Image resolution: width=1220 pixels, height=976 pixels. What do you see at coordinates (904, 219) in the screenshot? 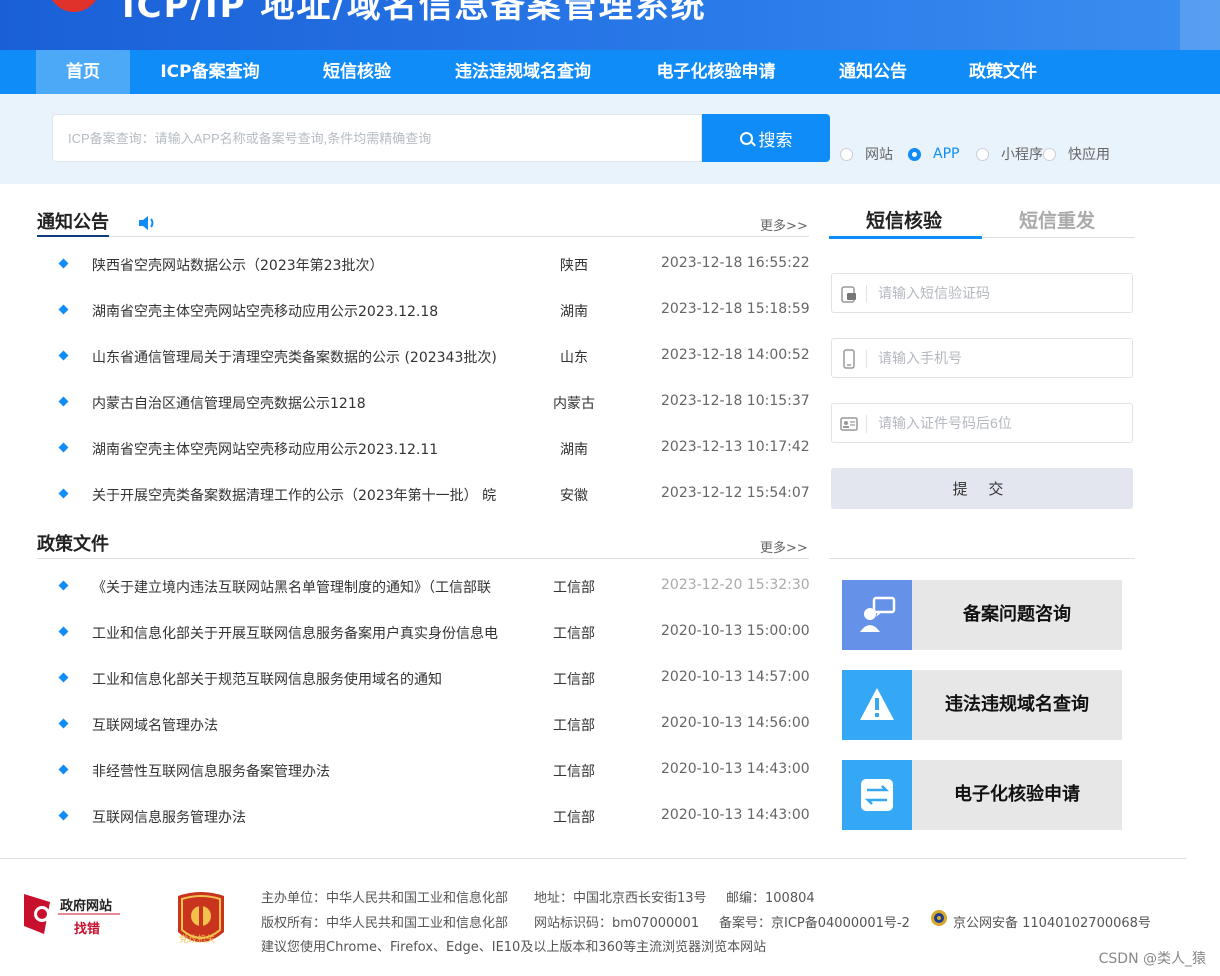
I see `tab-sms-verify: 短信核验` at bounding box center [904, 219].